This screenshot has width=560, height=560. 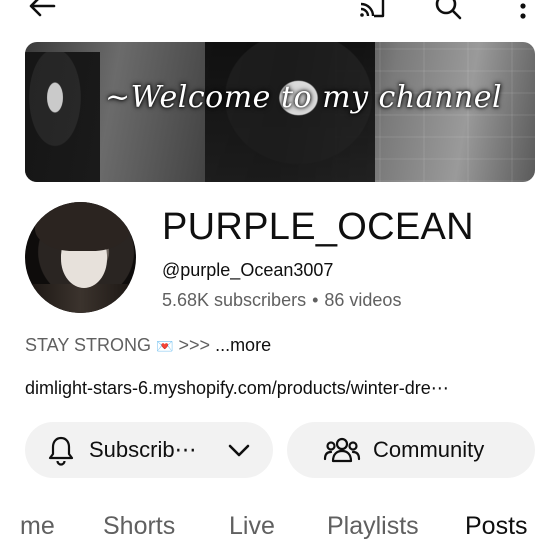 I want to click on community-people-icon, so click(x=342, y=450).